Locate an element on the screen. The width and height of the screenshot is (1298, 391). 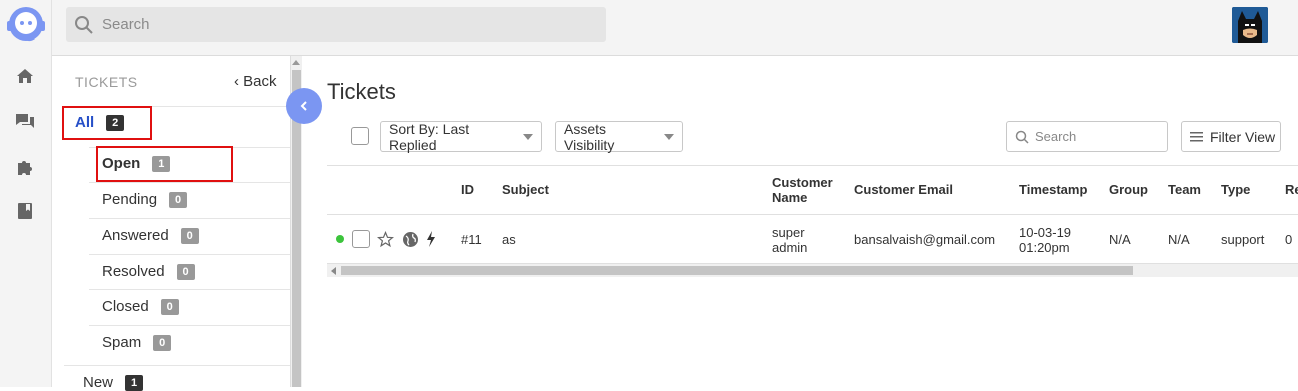
filter-pending: Pending 0 is located at coordinates (145, 199).